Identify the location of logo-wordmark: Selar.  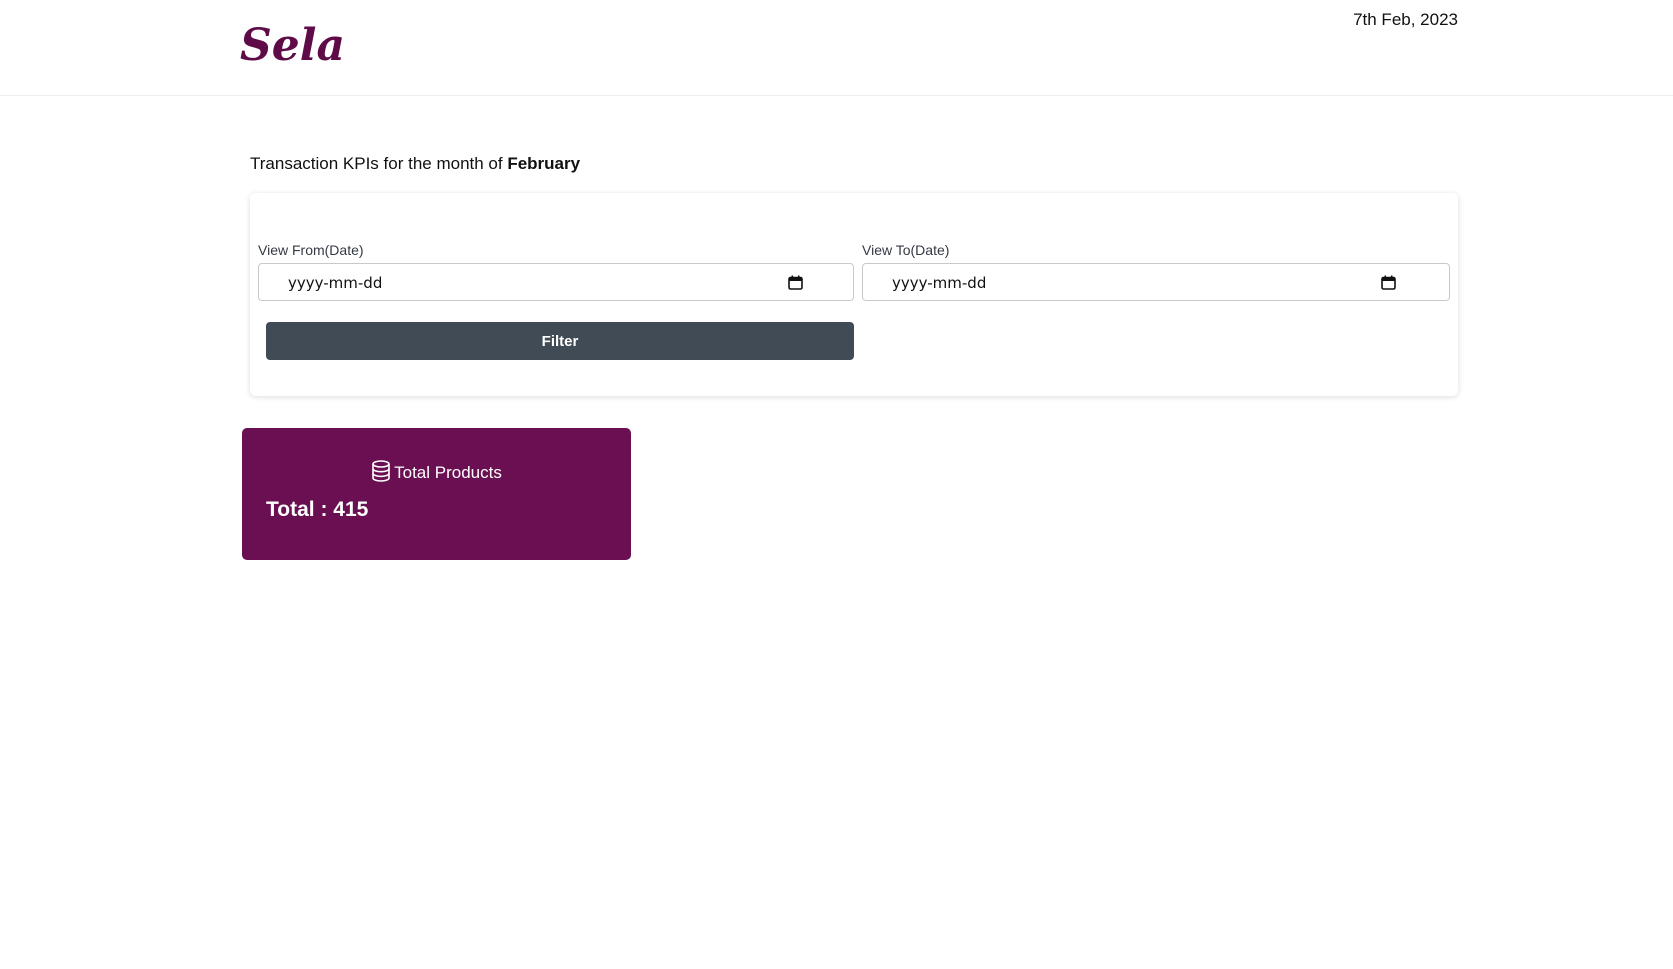
(292, 45).